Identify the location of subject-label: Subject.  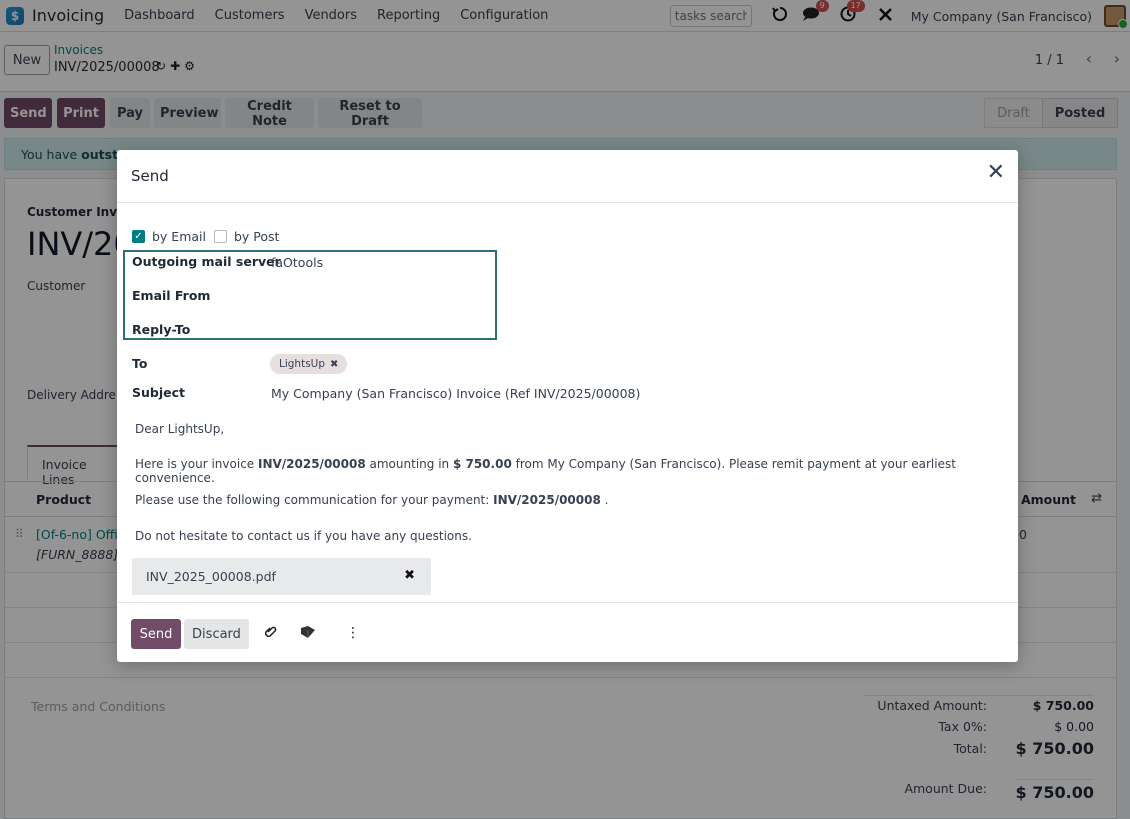
(158, 392).